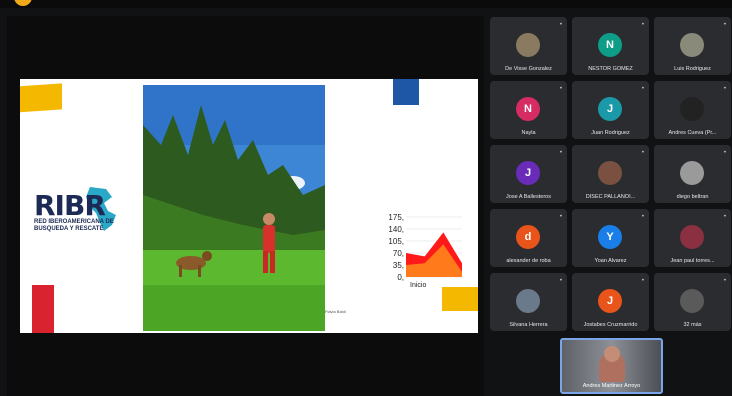  Describe the element at coordinates (612, 354) in the screenshot. I see `self-view-head` at that location.